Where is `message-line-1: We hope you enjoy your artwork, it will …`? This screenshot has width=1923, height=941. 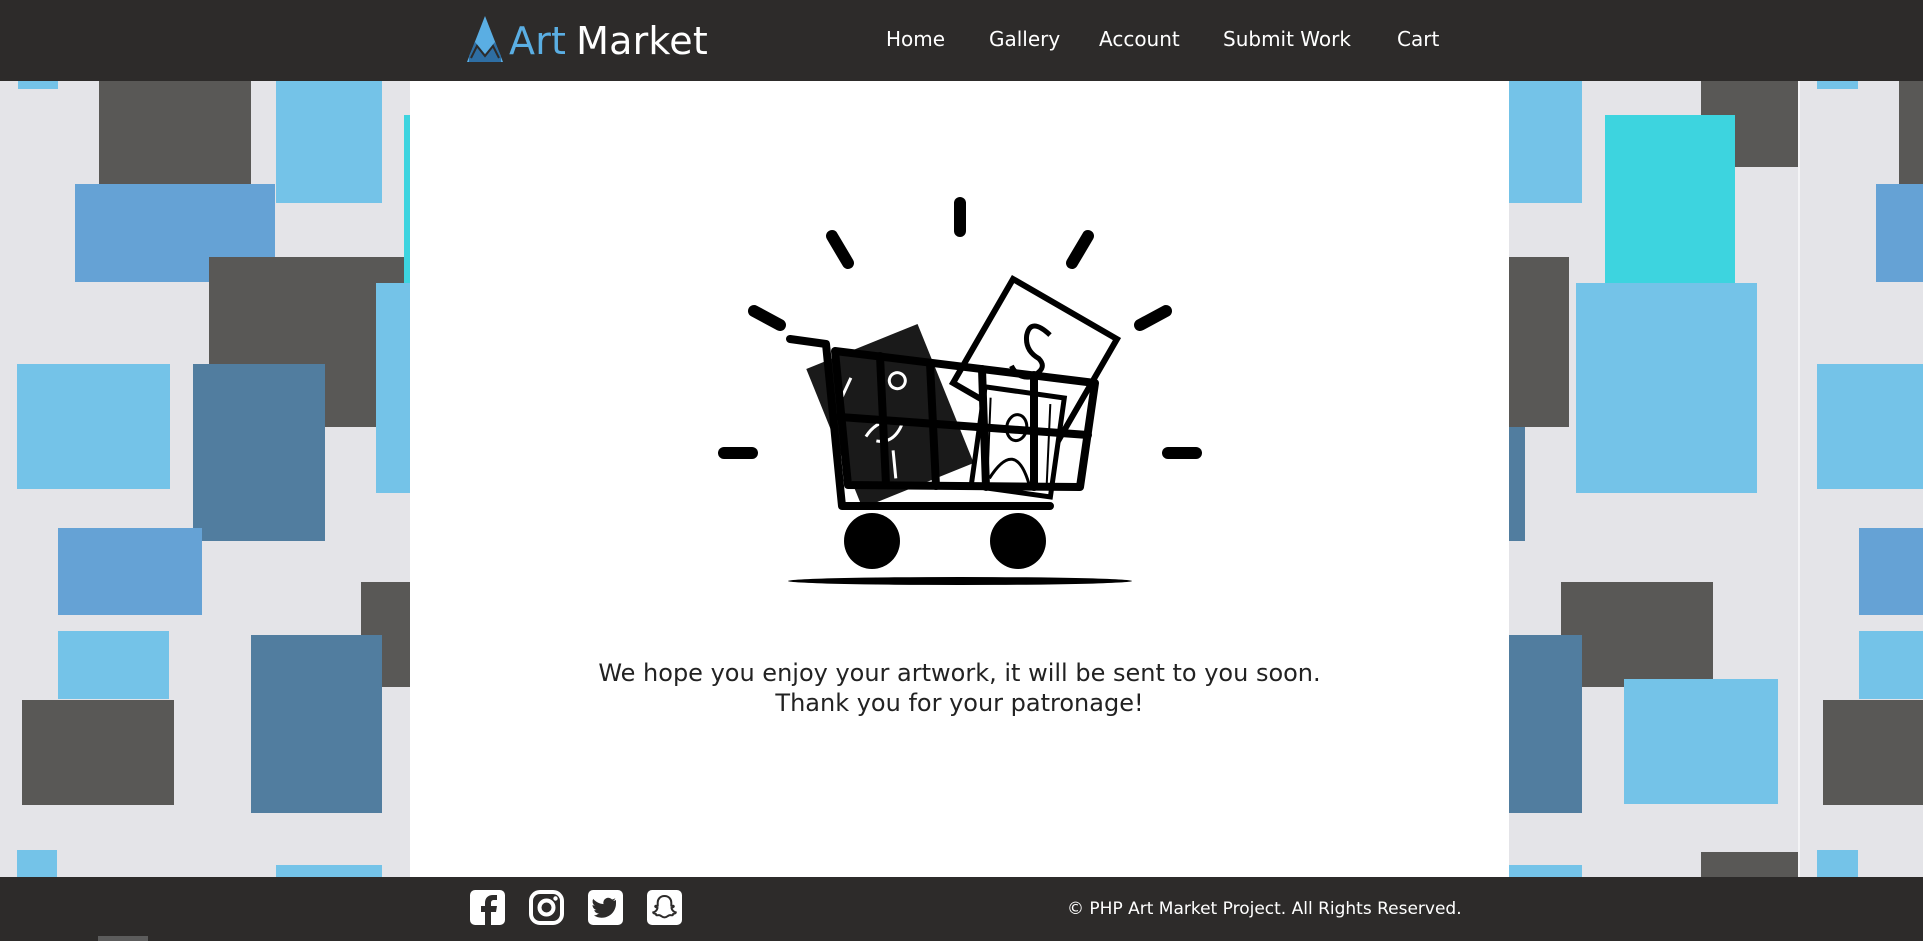
message-line-1: We hope you enjoy your artwork, it will … is located at coordinates (959, 673).